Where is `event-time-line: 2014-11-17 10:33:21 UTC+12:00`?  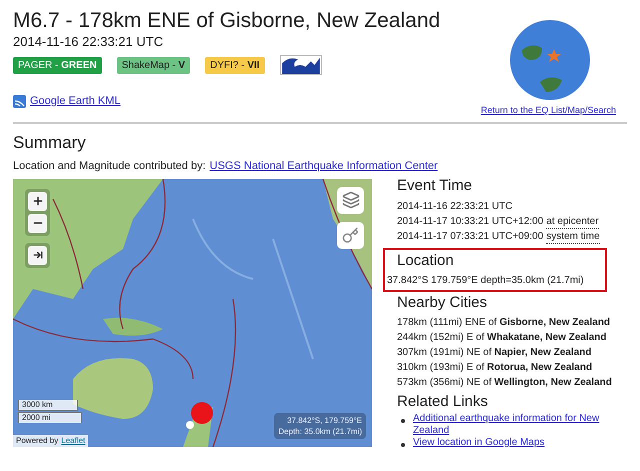 event-time-line: 2014-11-17 10:33:21 UTC+12:00 is located at coordinates (470, 221).